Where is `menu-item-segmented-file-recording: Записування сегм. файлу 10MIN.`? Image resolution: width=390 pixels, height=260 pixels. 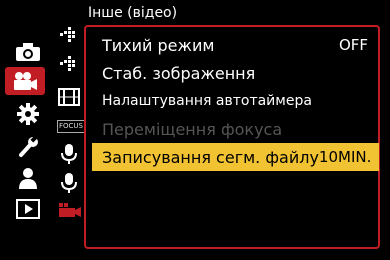
menu-item-segmented-file-recording: Записування сегм. файлу 10MIN. is located at coordinates (235, 157).